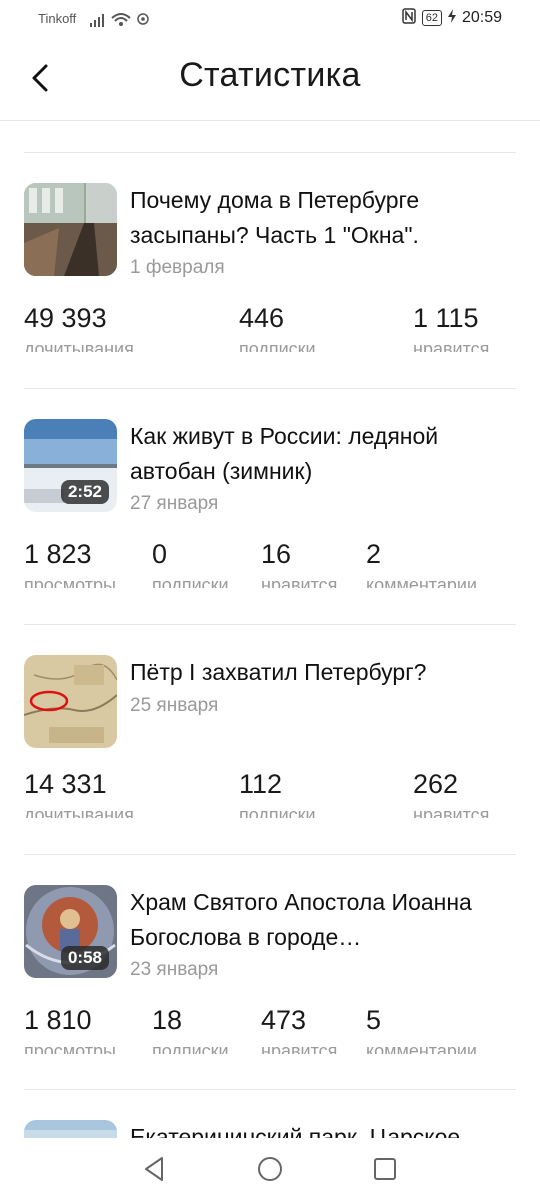 Image resolution: width=540 pixels, height=1200 pixels. I want to click on stat-comments: 2 комментарии, so click(421, 563).